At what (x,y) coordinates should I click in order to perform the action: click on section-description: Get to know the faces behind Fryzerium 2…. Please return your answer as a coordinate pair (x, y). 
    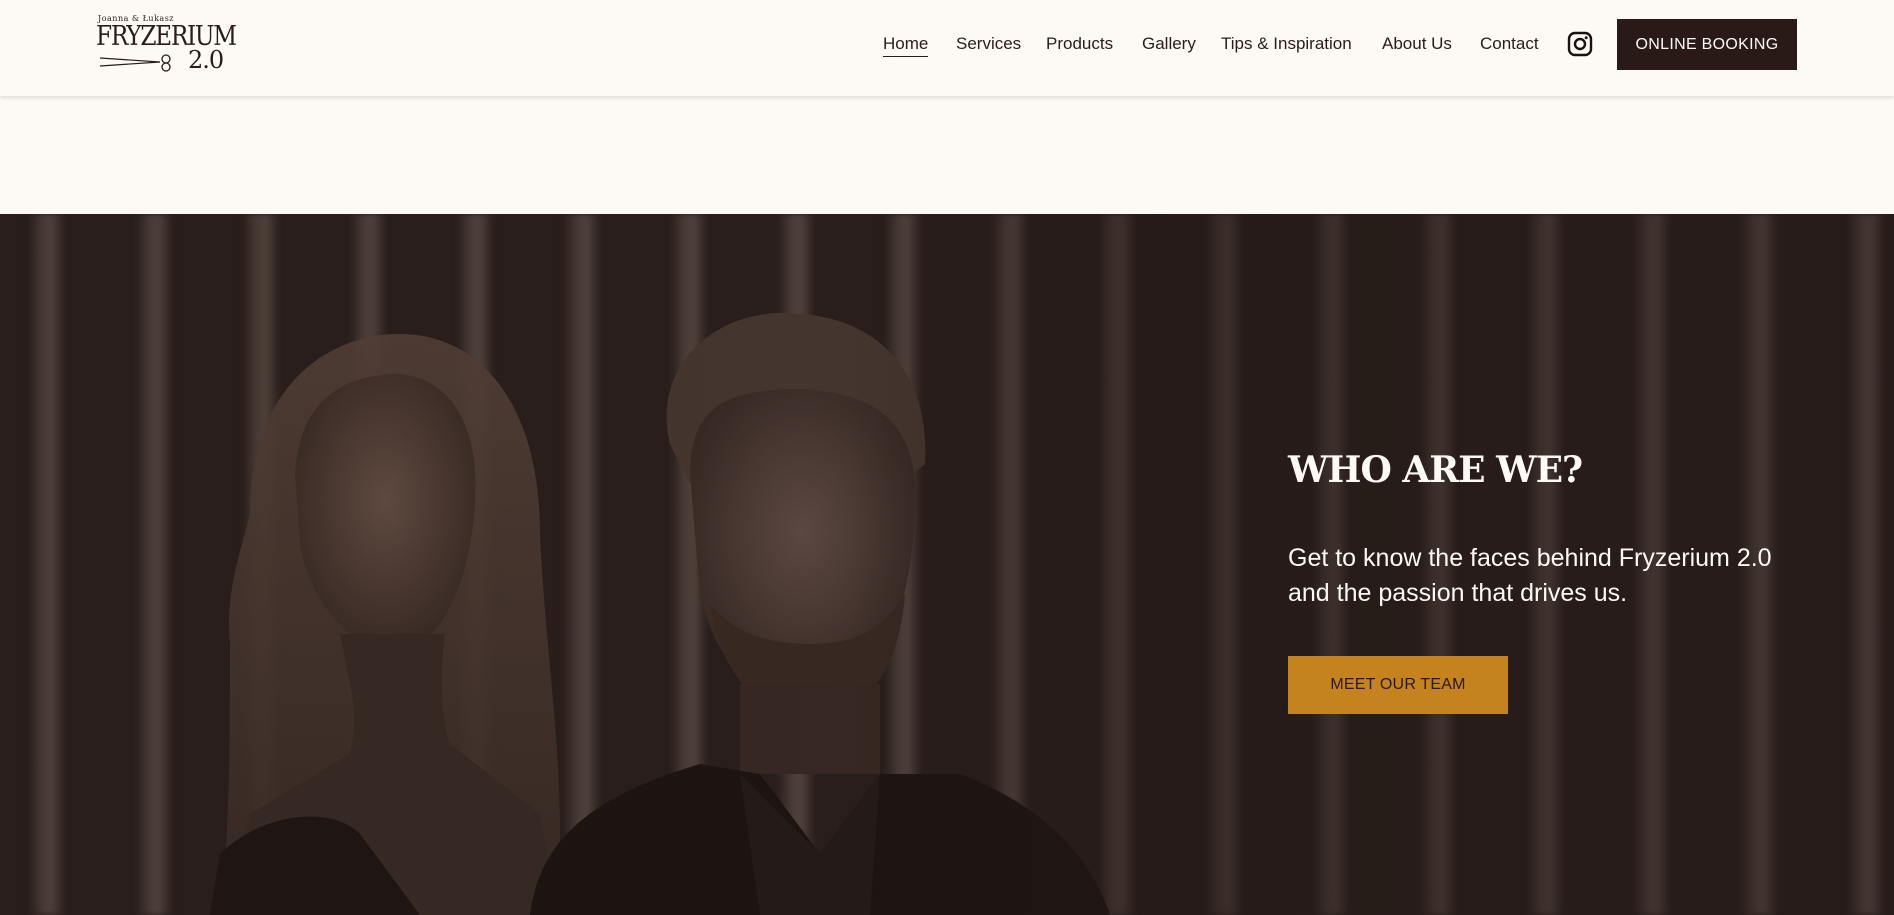
    Looking at the image, I should click on (1530, 575).